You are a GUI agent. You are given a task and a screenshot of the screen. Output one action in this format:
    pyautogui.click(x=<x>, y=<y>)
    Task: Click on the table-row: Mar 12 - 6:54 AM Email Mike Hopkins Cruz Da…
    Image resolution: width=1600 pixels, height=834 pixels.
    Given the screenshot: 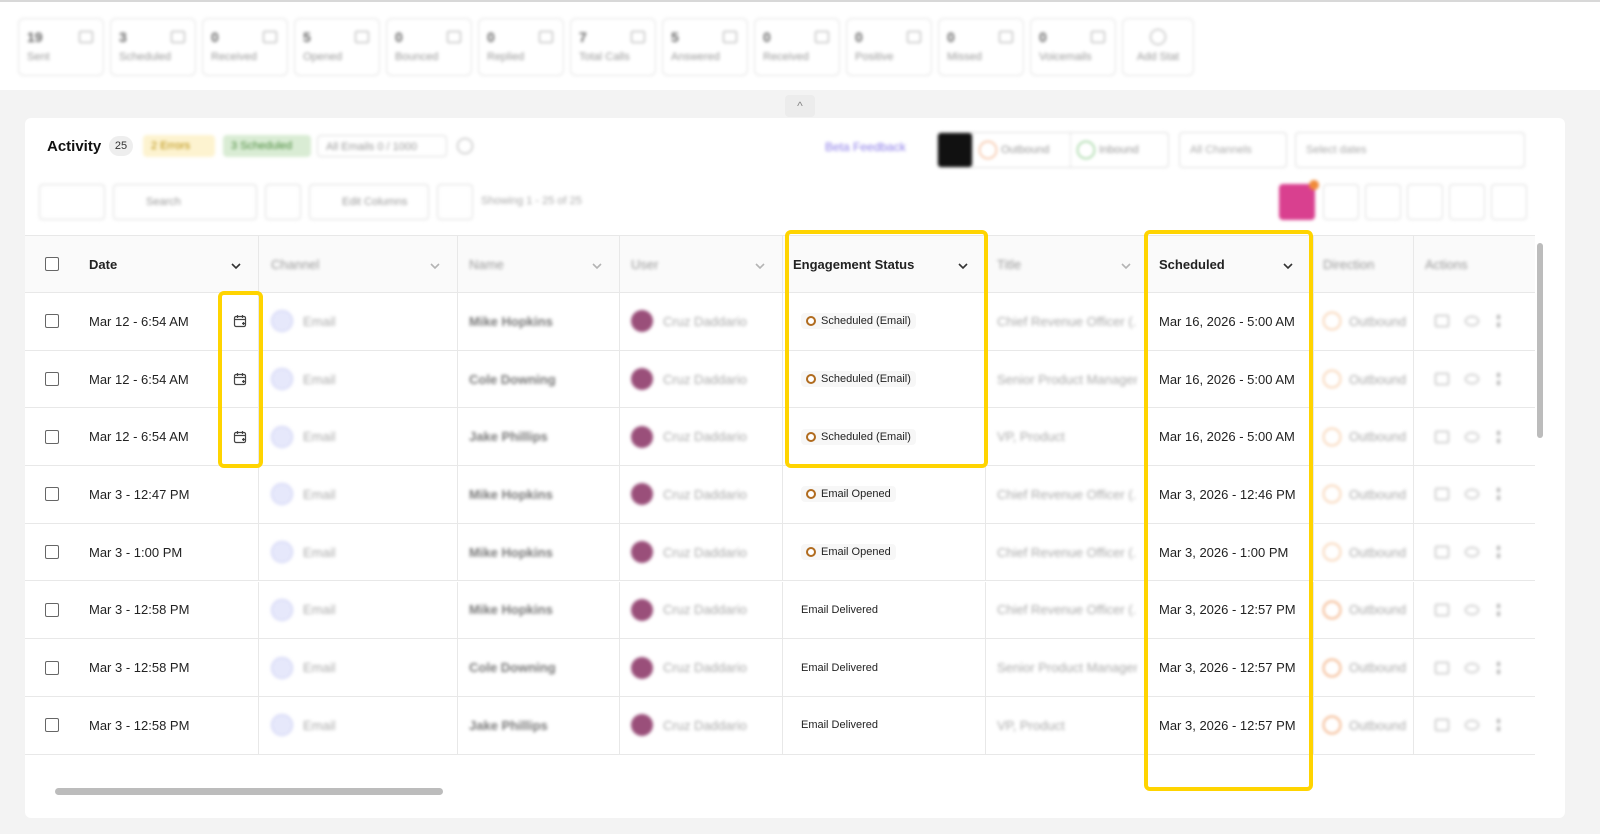 What is the action you would take?
    pyautogui.click(x=780, y=322)
    